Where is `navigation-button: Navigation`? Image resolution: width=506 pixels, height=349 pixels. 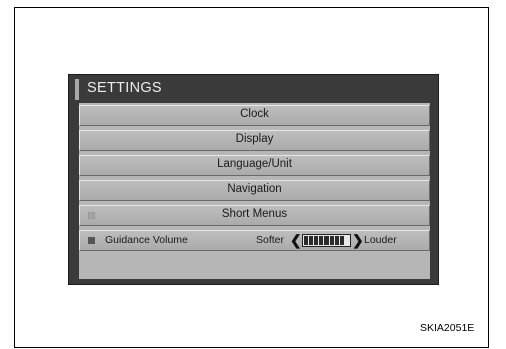 navigation-button: Navigation is located at coordinates (254, 190).